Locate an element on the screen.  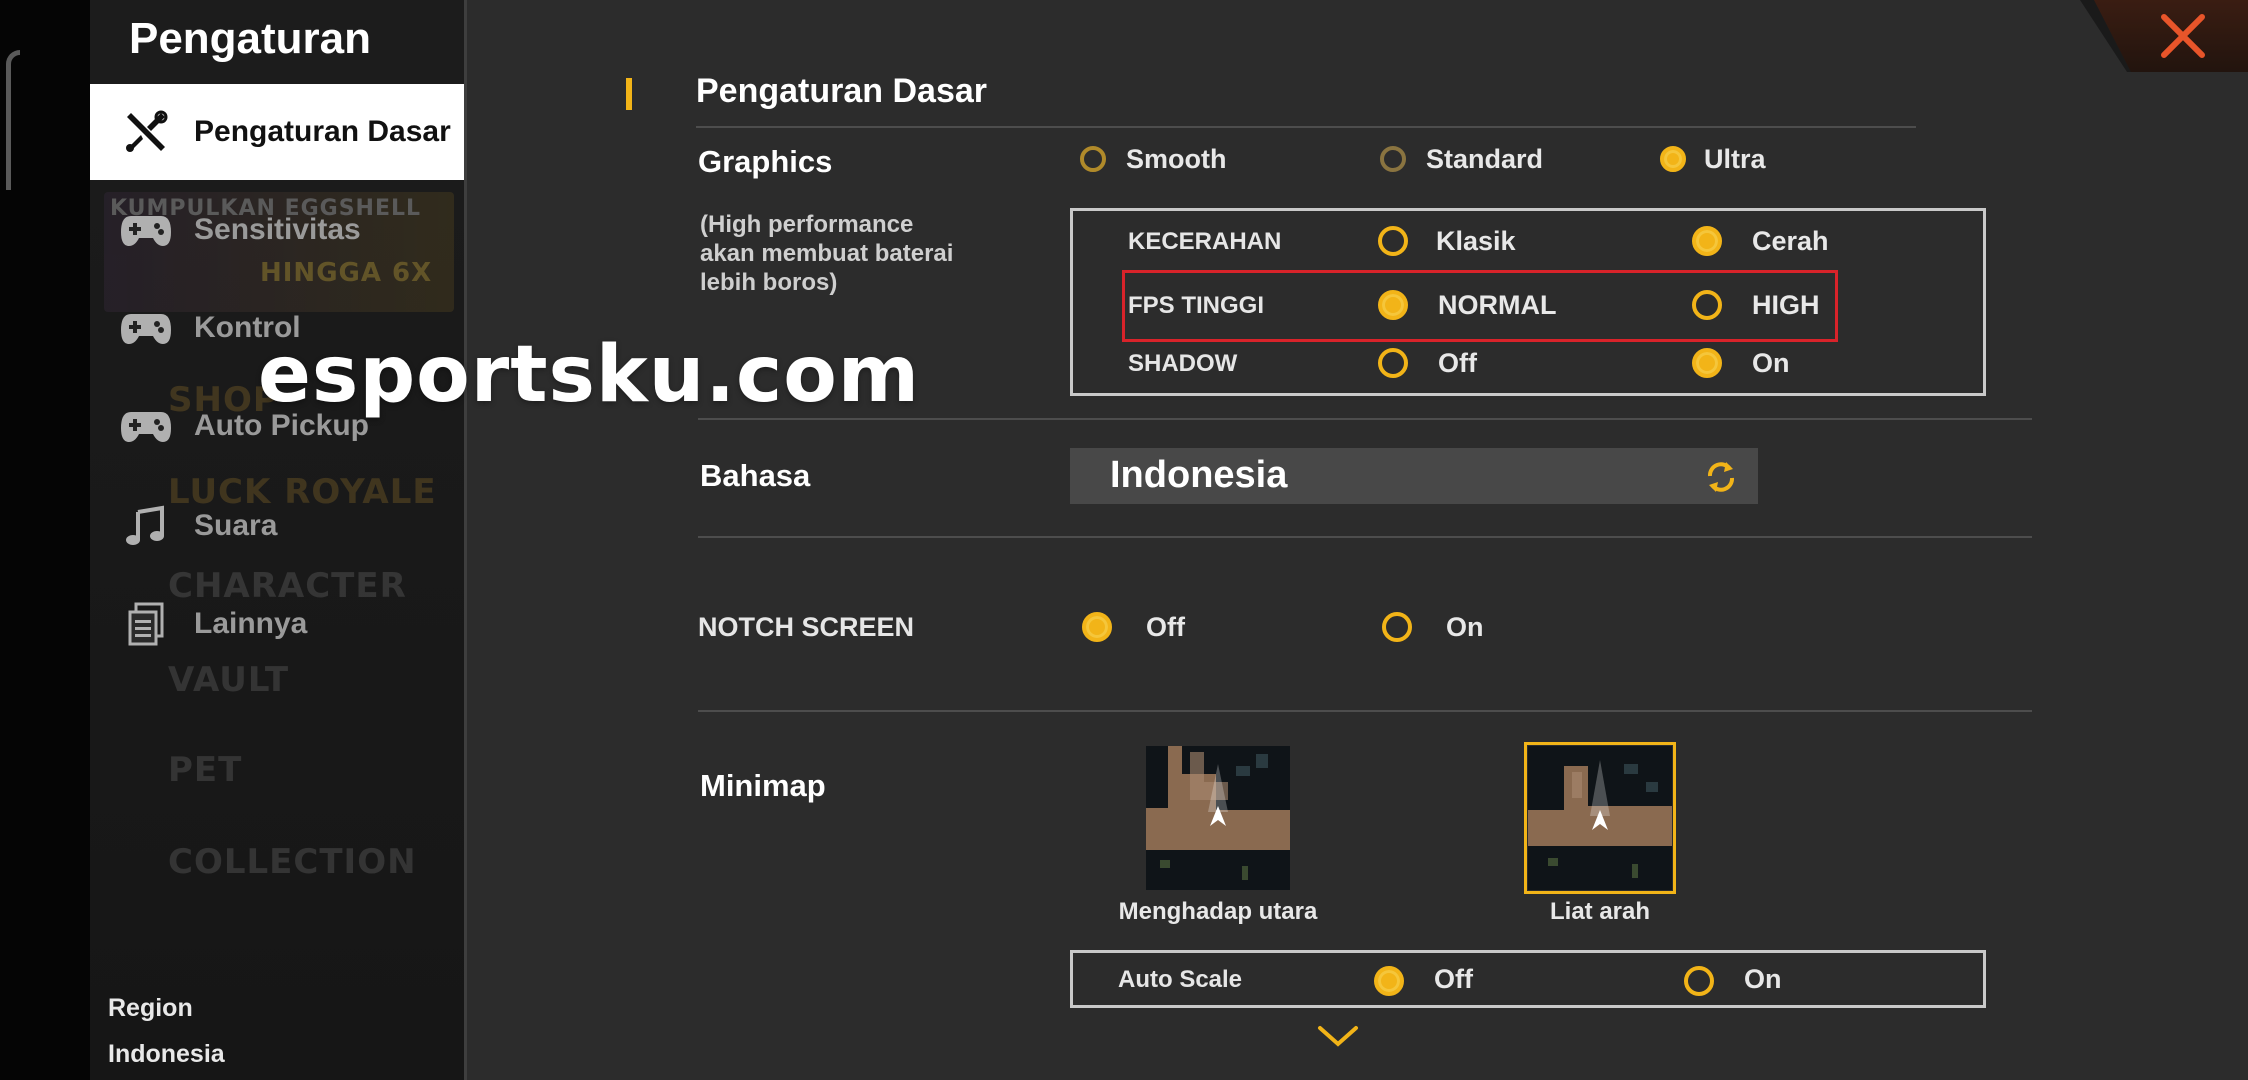
auto-scale-option-label: On is located at coordinates (1763, 979).